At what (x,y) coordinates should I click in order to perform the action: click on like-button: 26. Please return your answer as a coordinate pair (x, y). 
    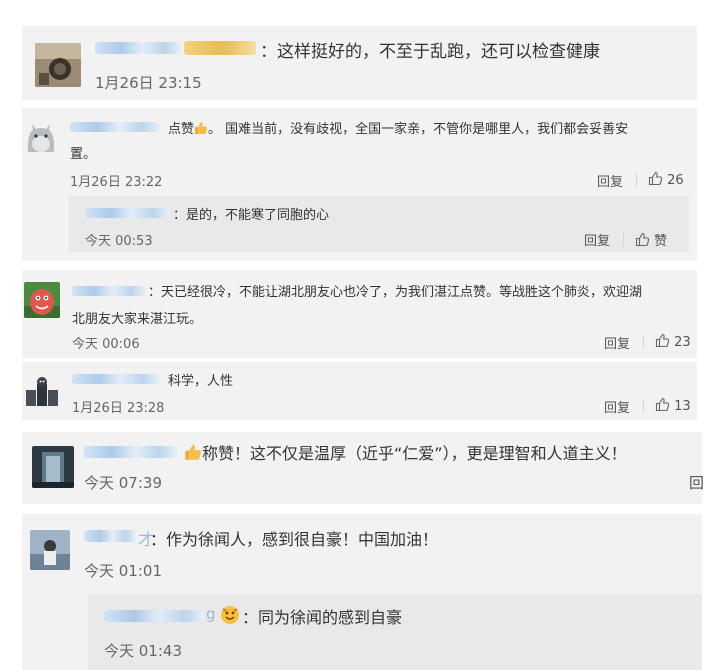
    Looking at the image, I should click on (666, 180).